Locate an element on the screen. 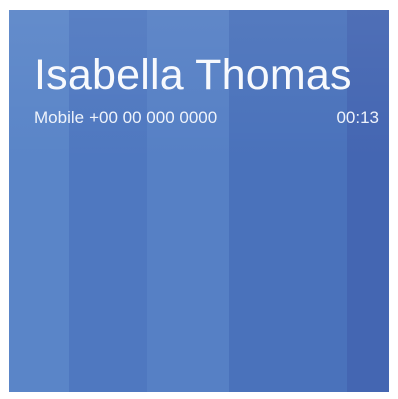  call-timer: 00:13 is located at coordinates (357, 117).